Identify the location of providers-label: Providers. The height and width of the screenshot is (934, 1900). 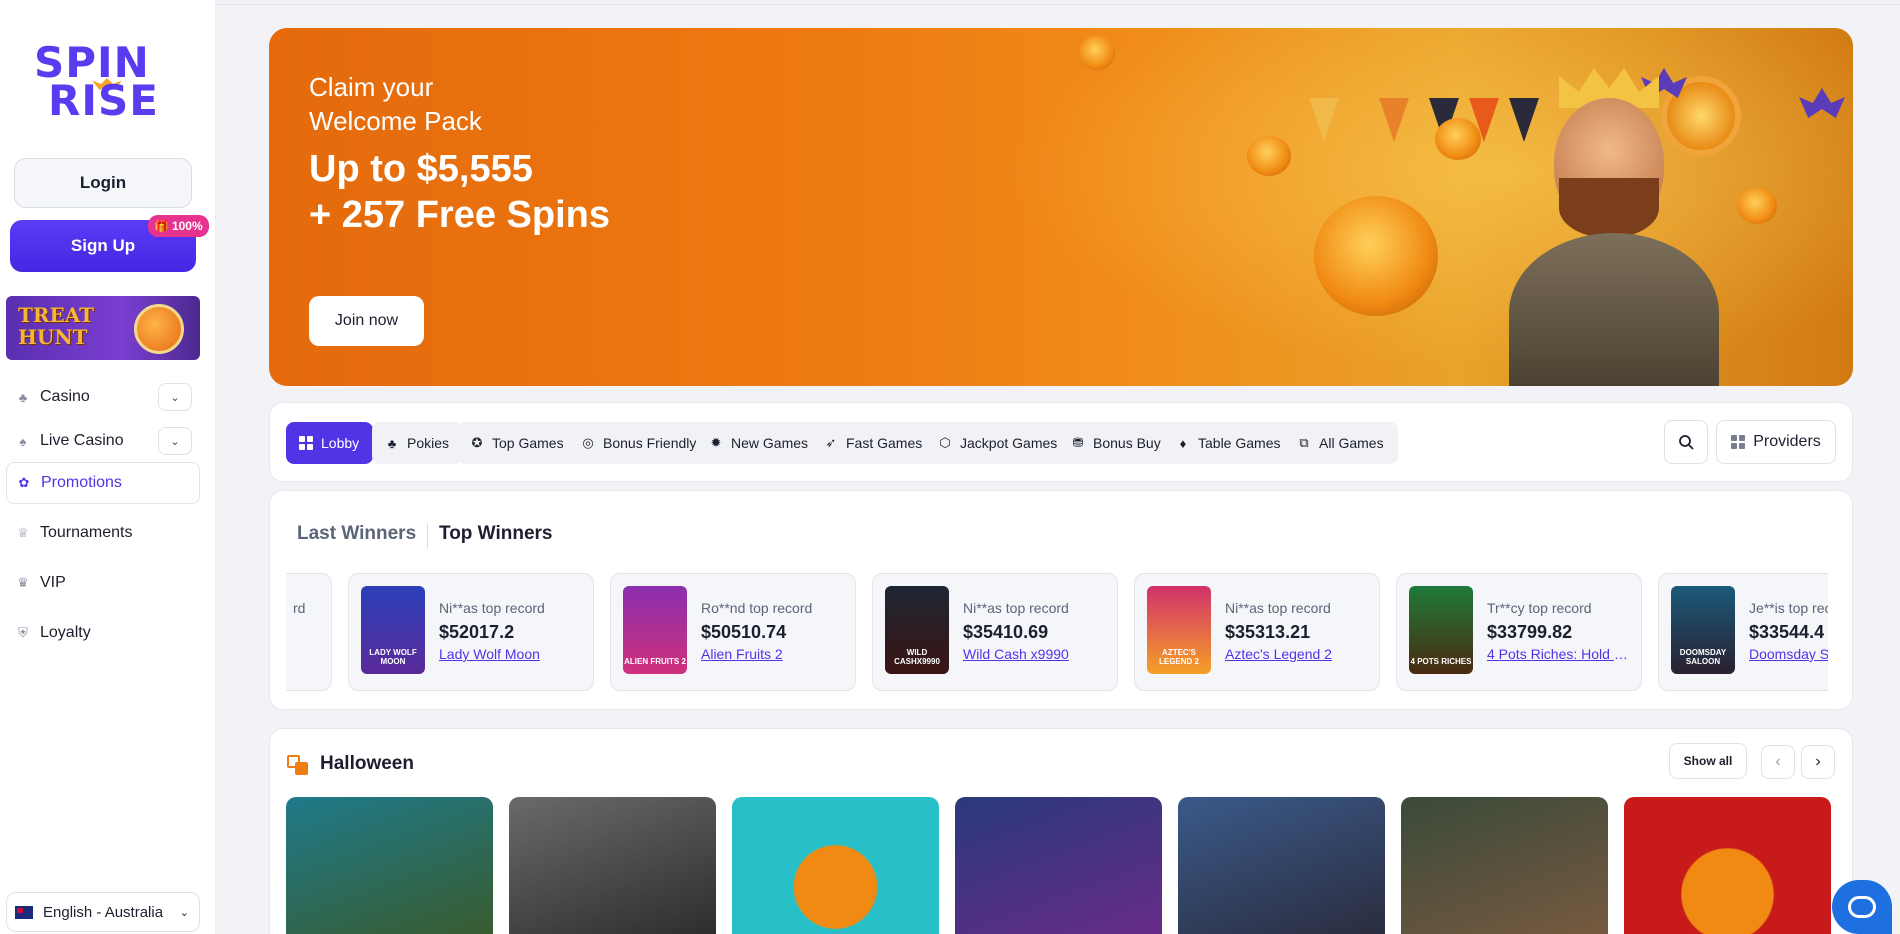
(1787, 441).